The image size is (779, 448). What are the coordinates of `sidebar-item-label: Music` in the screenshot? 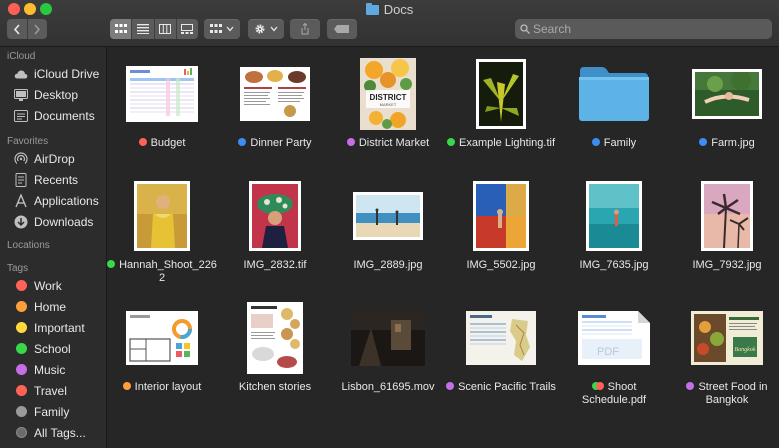 It's located at (50, 369).